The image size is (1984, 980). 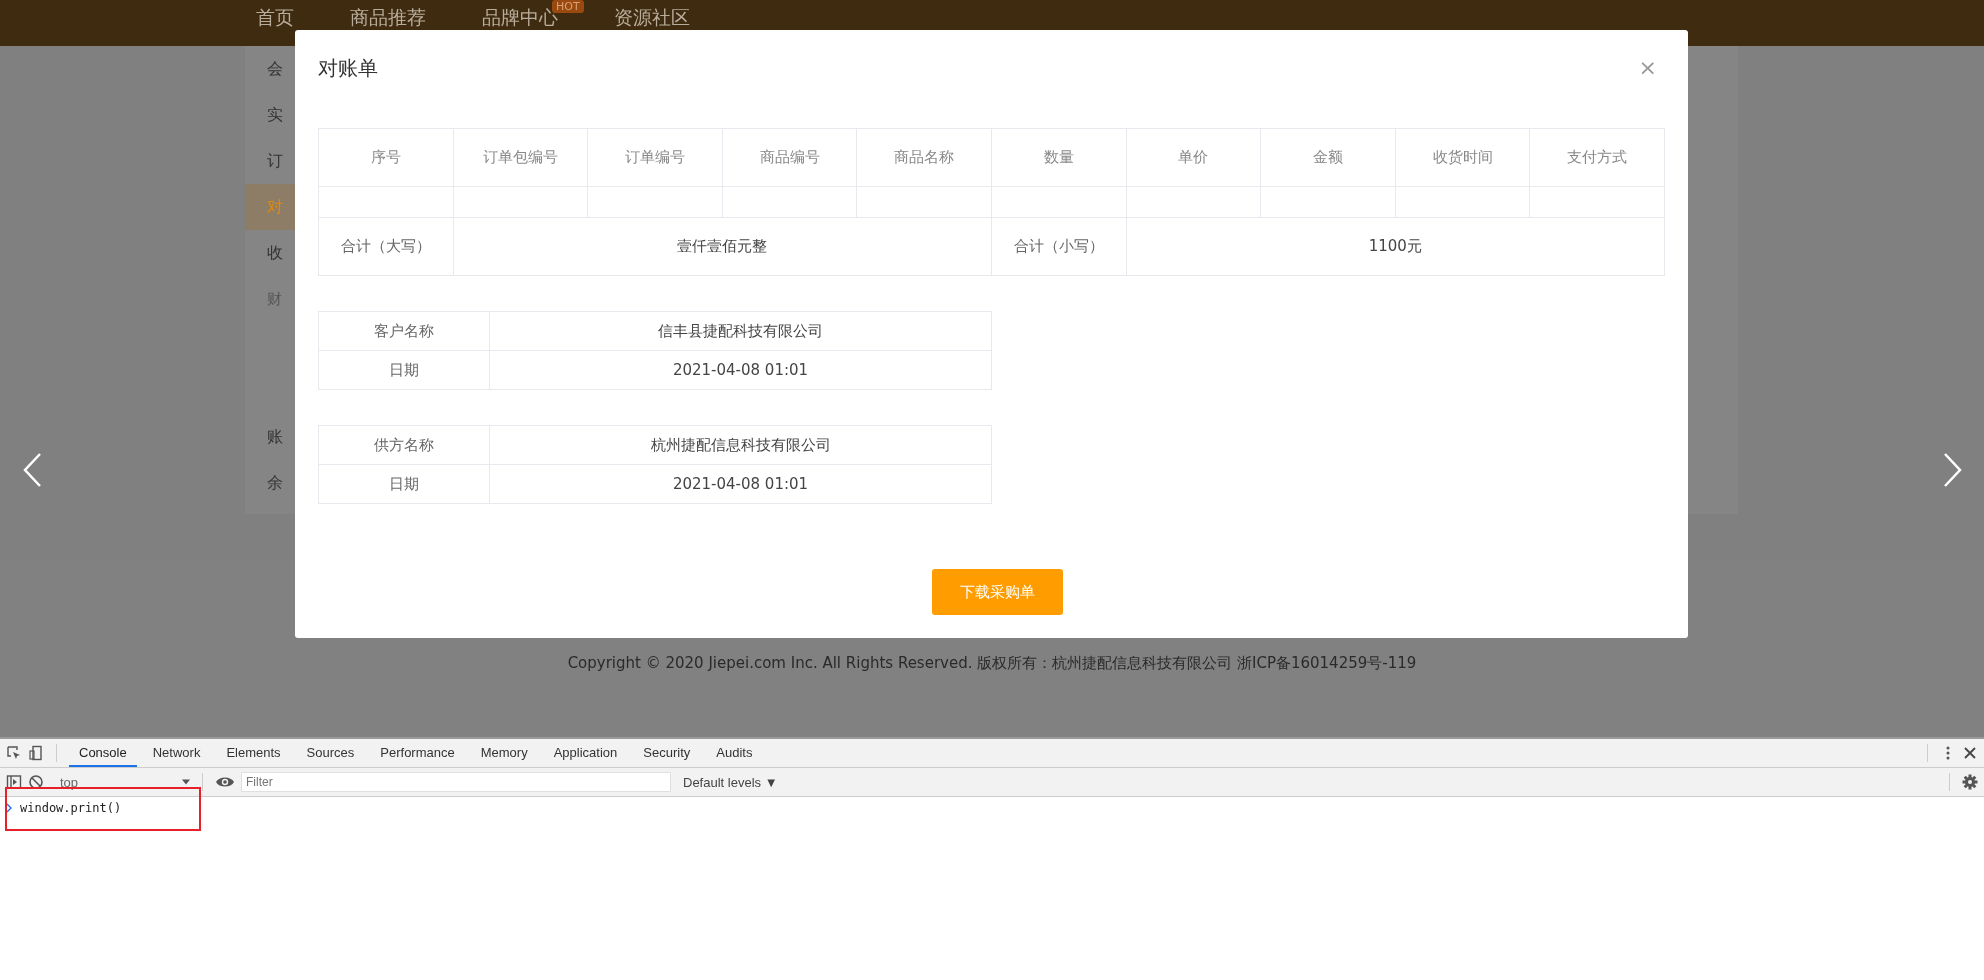 What do you see at coordinates (14, 753) in the screenshot?
I see `inspect-icon` at bounding box center [14, 753].